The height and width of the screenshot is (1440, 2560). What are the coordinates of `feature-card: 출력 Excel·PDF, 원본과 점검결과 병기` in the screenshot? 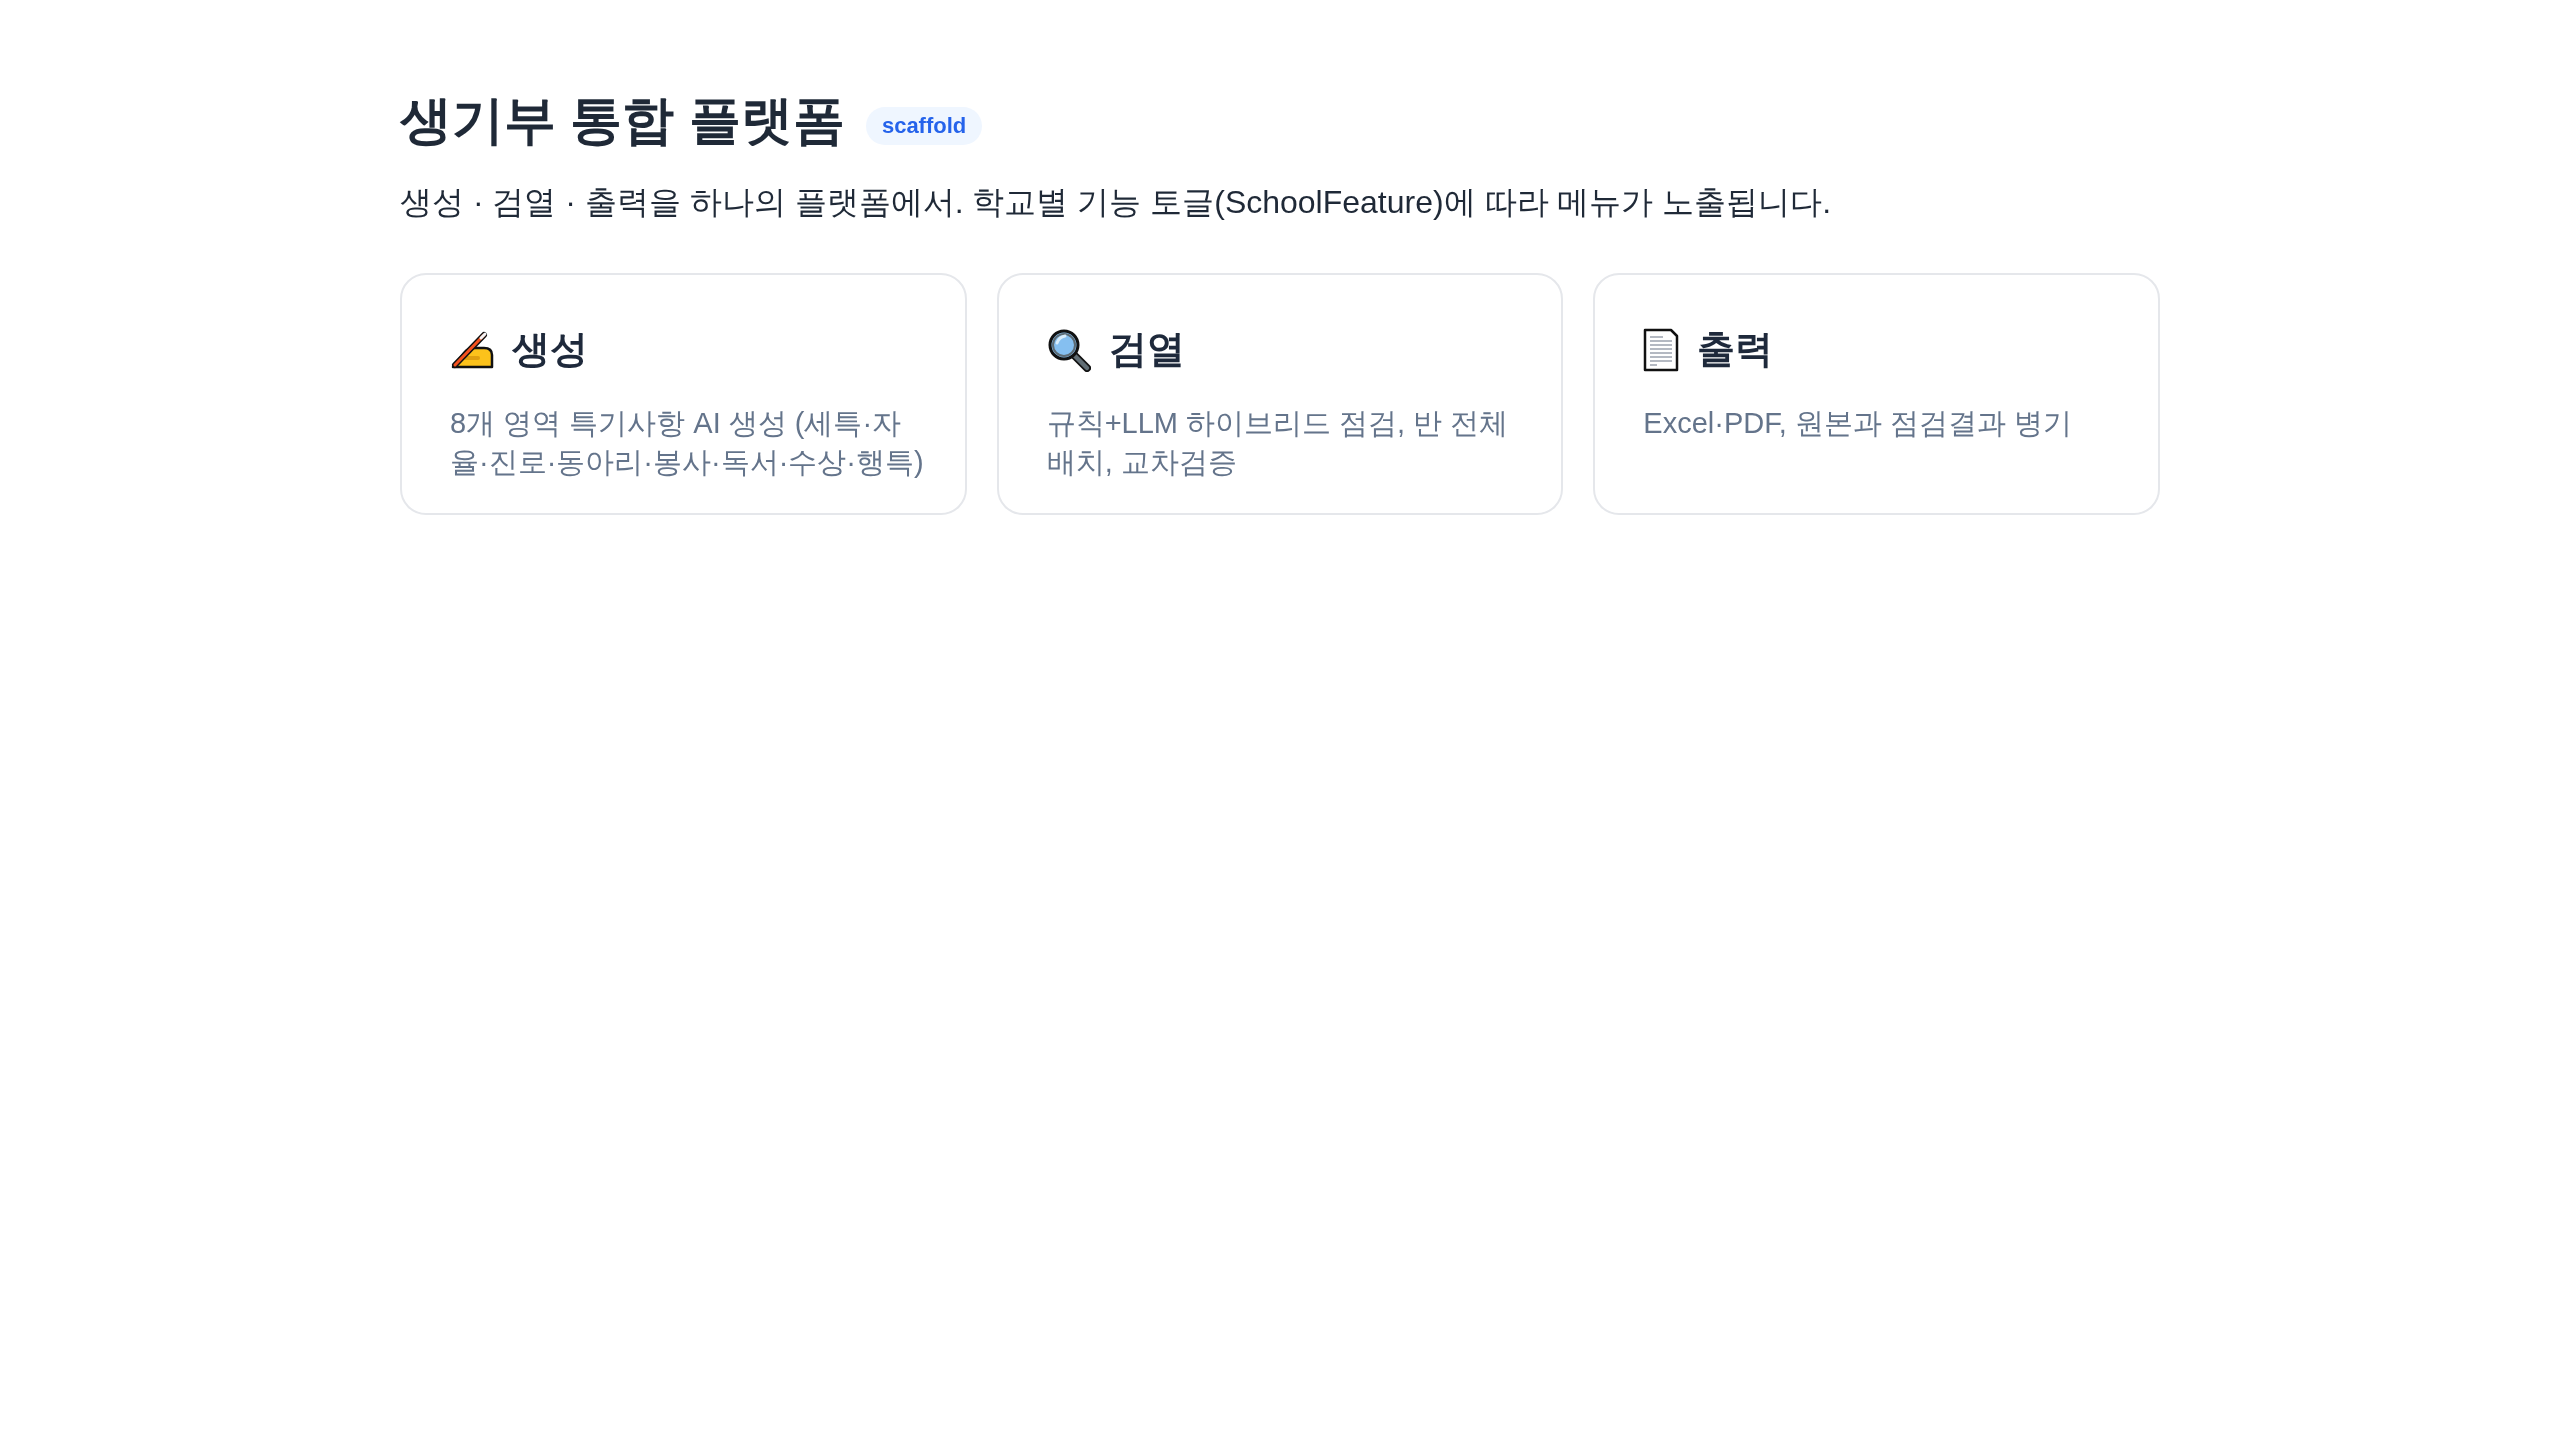 It's located at (1876, 394).